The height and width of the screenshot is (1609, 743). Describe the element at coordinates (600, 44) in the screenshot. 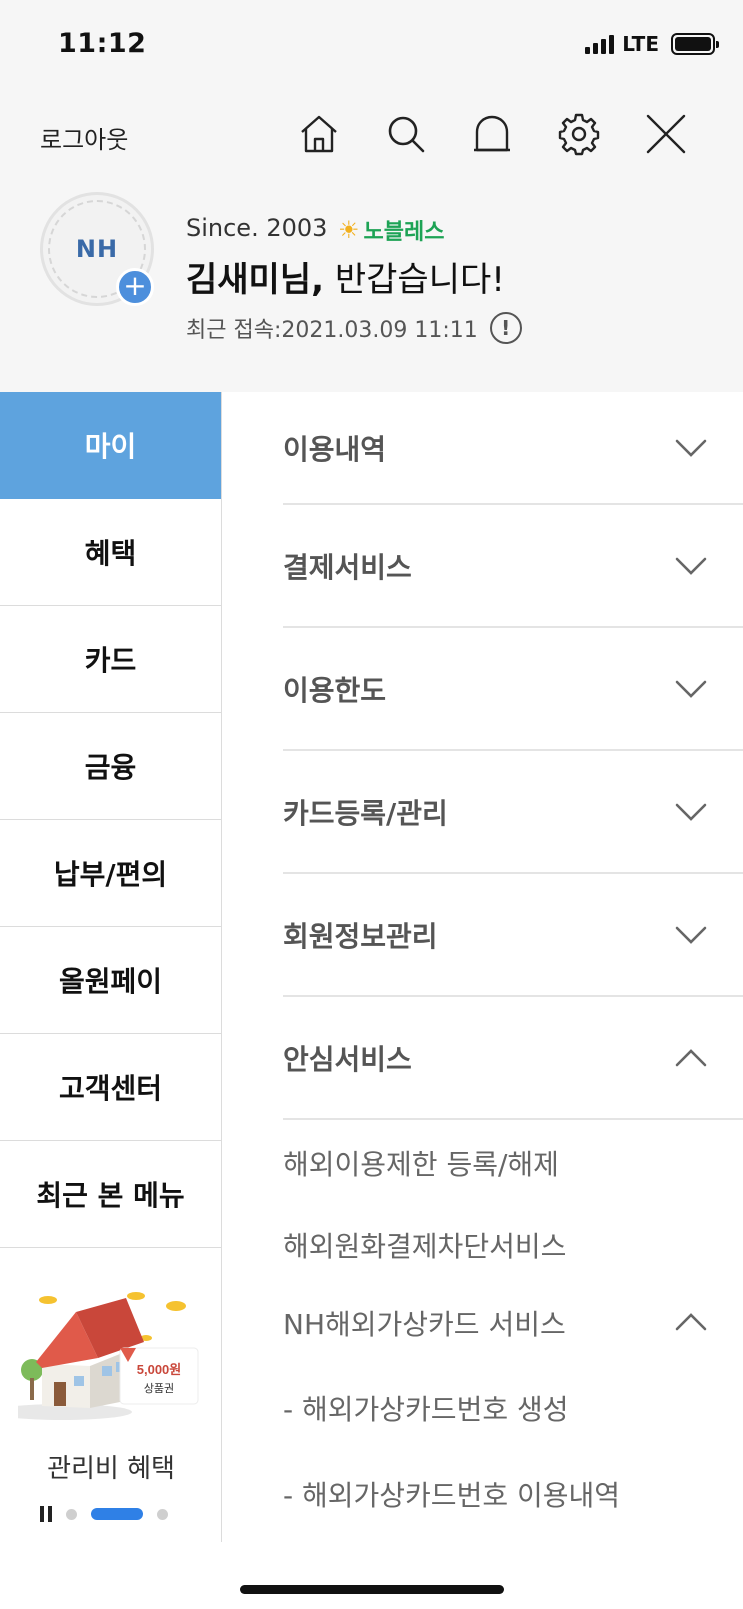

I see `signal-icon` at that location.